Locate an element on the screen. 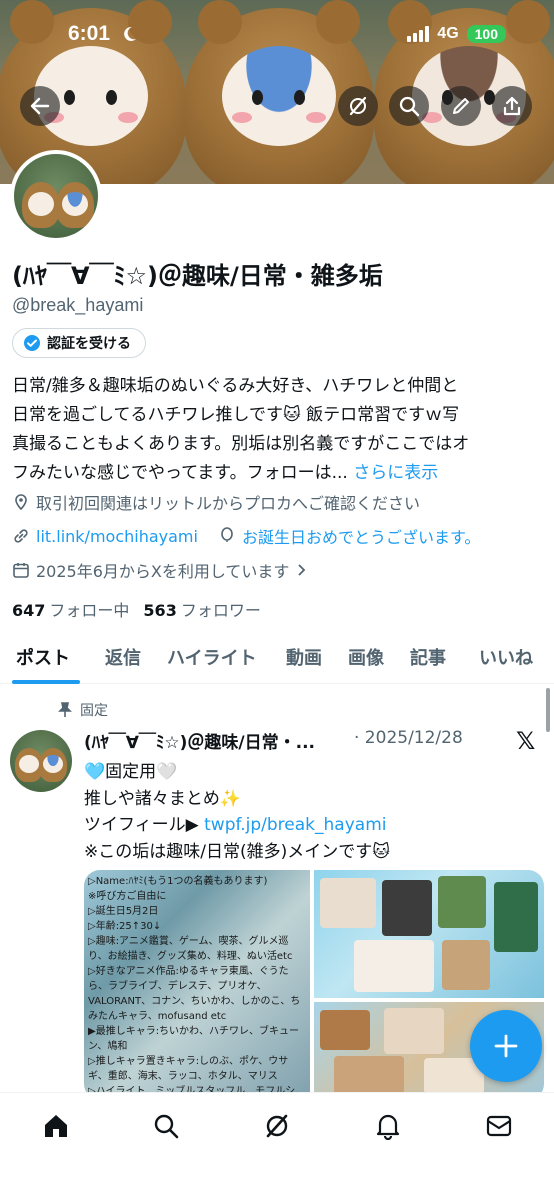 The image size is (554, 1200). tab-likes: いいね is located at coordinates (506, 657).